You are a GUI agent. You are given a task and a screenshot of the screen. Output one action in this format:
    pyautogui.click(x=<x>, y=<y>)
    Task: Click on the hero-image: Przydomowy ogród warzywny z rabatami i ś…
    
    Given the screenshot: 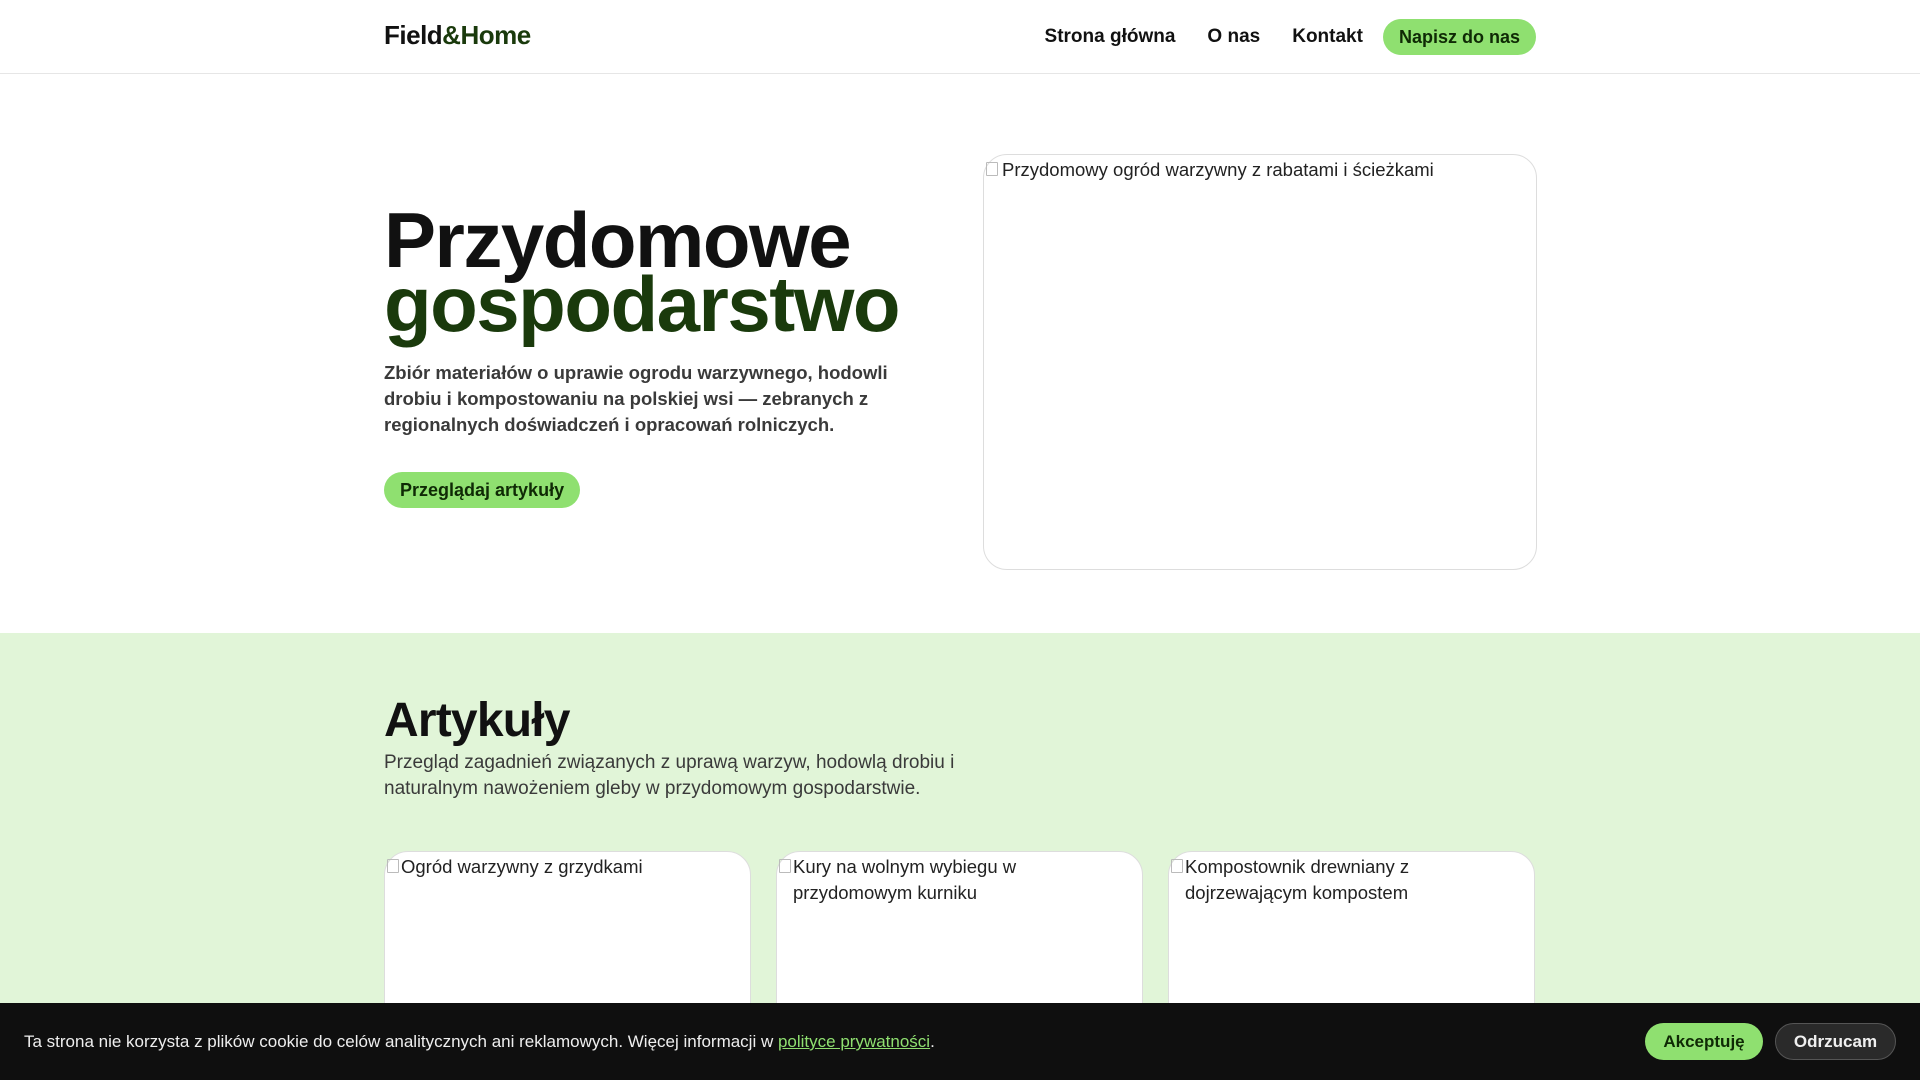 What is the action you would take?
    pyautogui.click(x=1260, y=362)
    